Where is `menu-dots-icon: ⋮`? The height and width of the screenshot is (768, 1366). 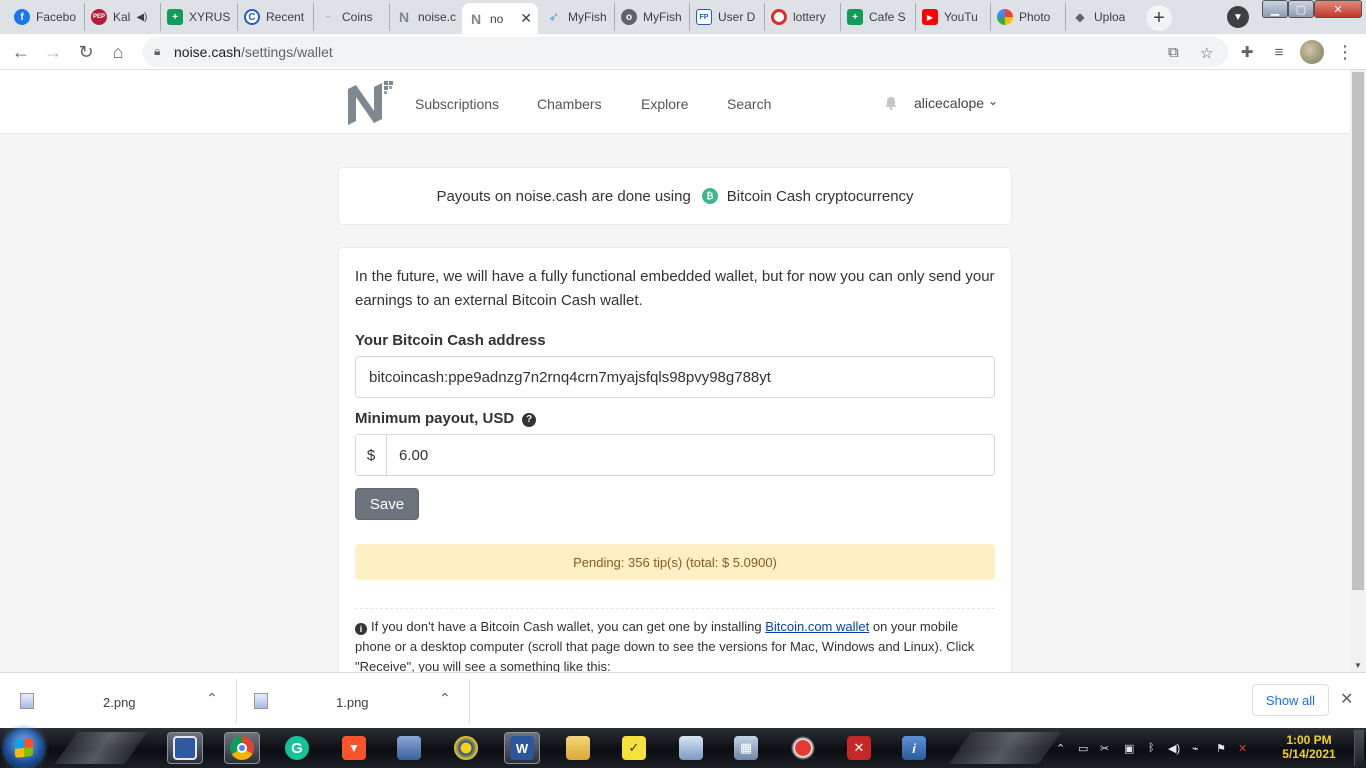 menu-dots-icon: ⋮ is located at coordinates (1345, 52).